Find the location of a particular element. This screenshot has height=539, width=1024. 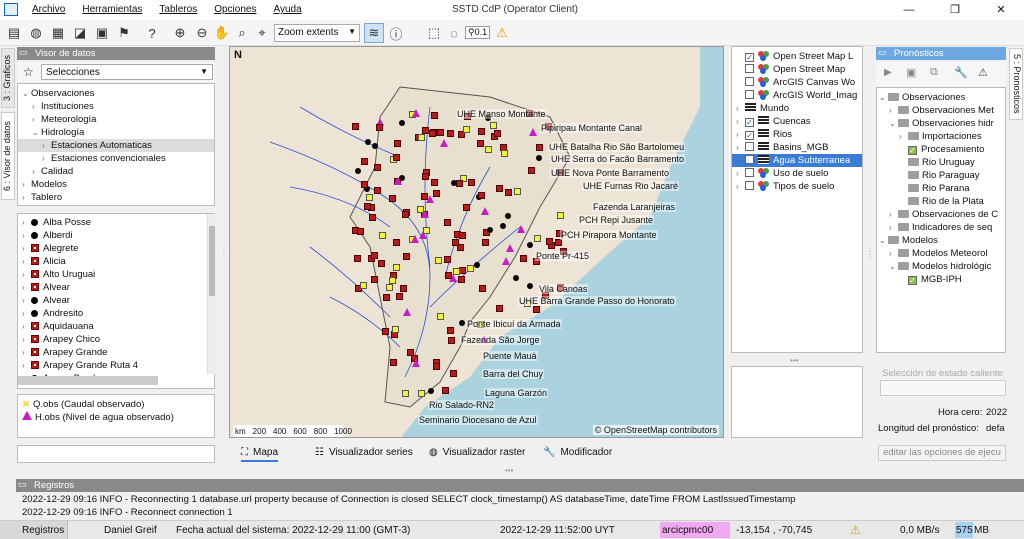

station-map-label: UHE Serra do Facão Barramento is located at coordinates (618, 159).